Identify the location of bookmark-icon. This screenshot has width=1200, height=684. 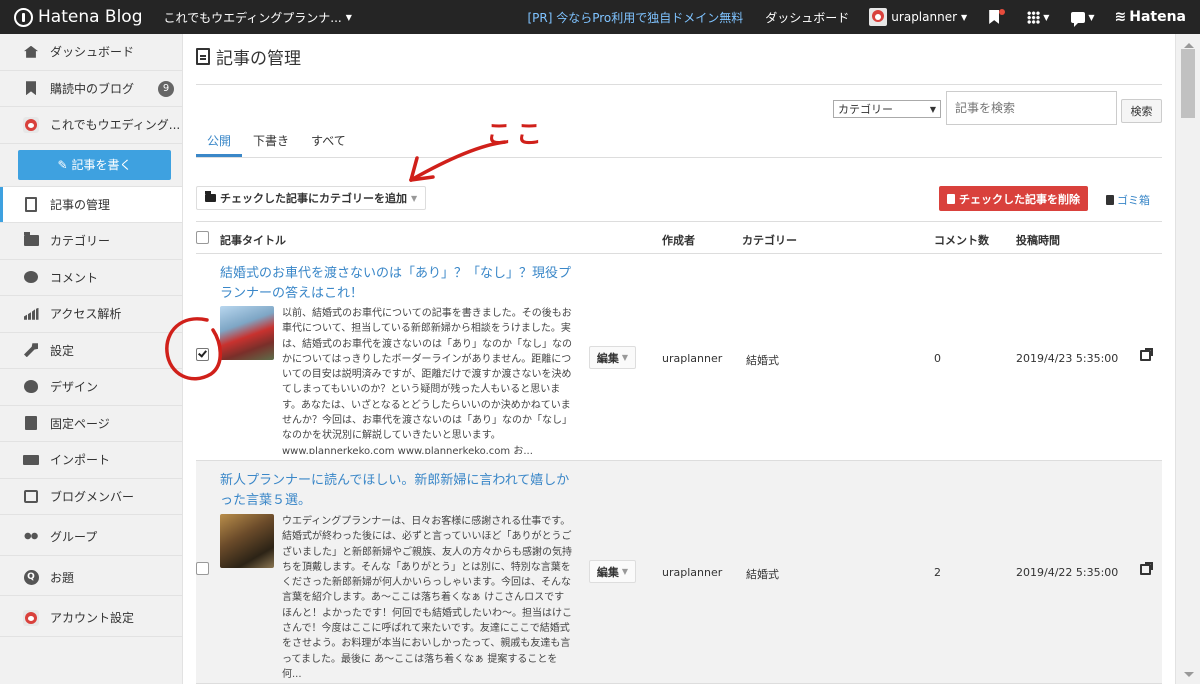
(994, 17).